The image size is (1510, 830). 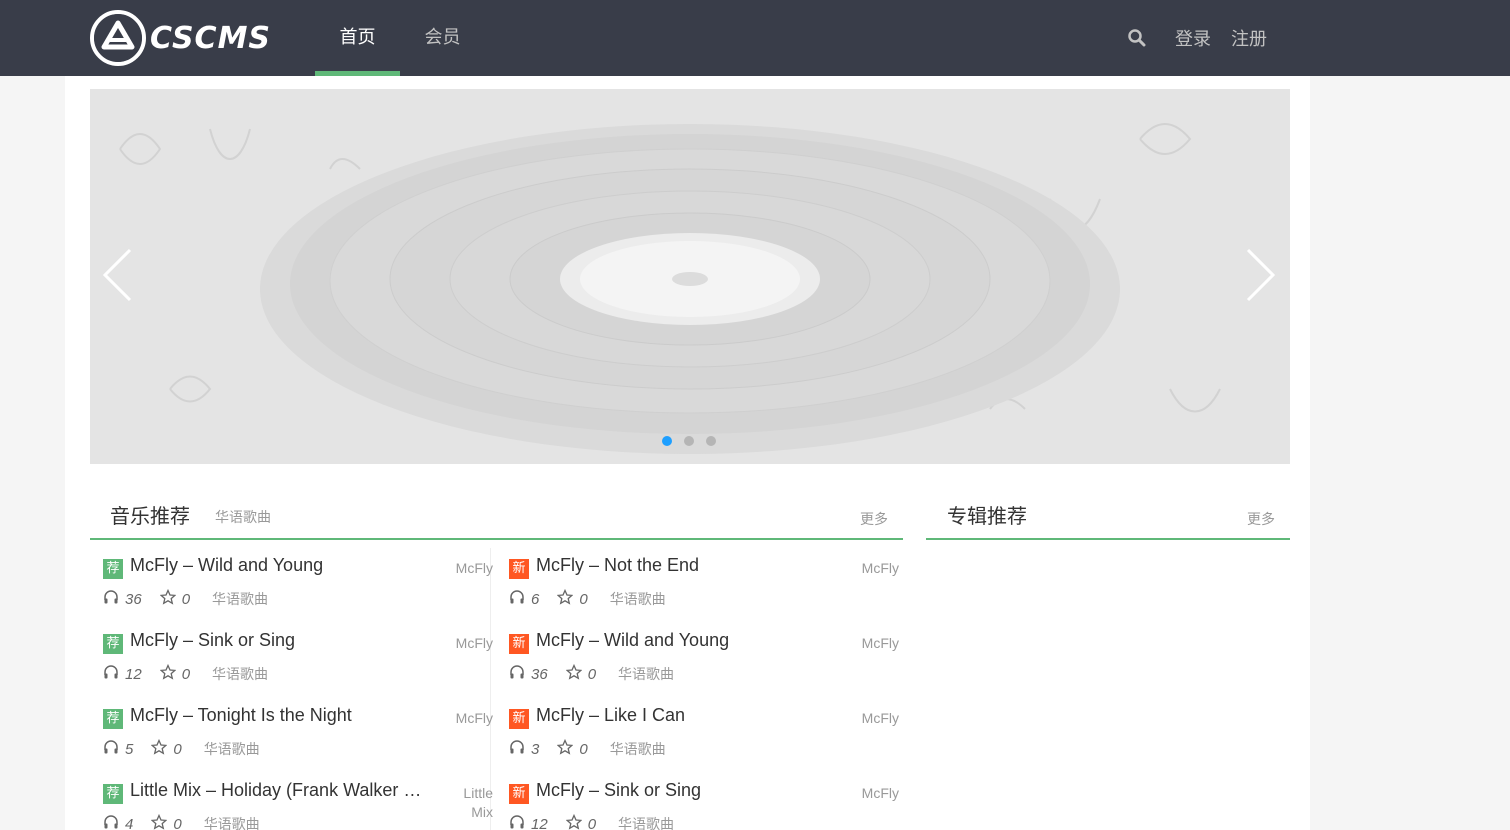 I want to click on carousel-next-button, so click(x=1263, y=275).